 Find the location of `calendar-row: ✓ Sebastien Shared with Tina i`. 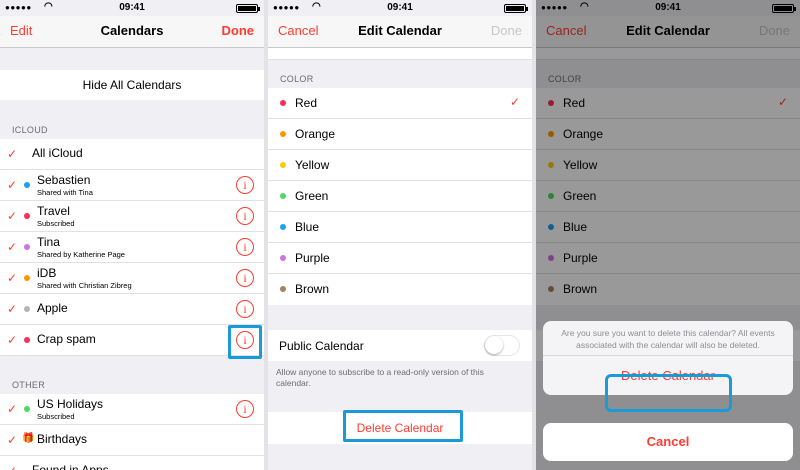

calendar-row: ✓ Sebastien Shared with Tina i is located at coordinates (132, 185).